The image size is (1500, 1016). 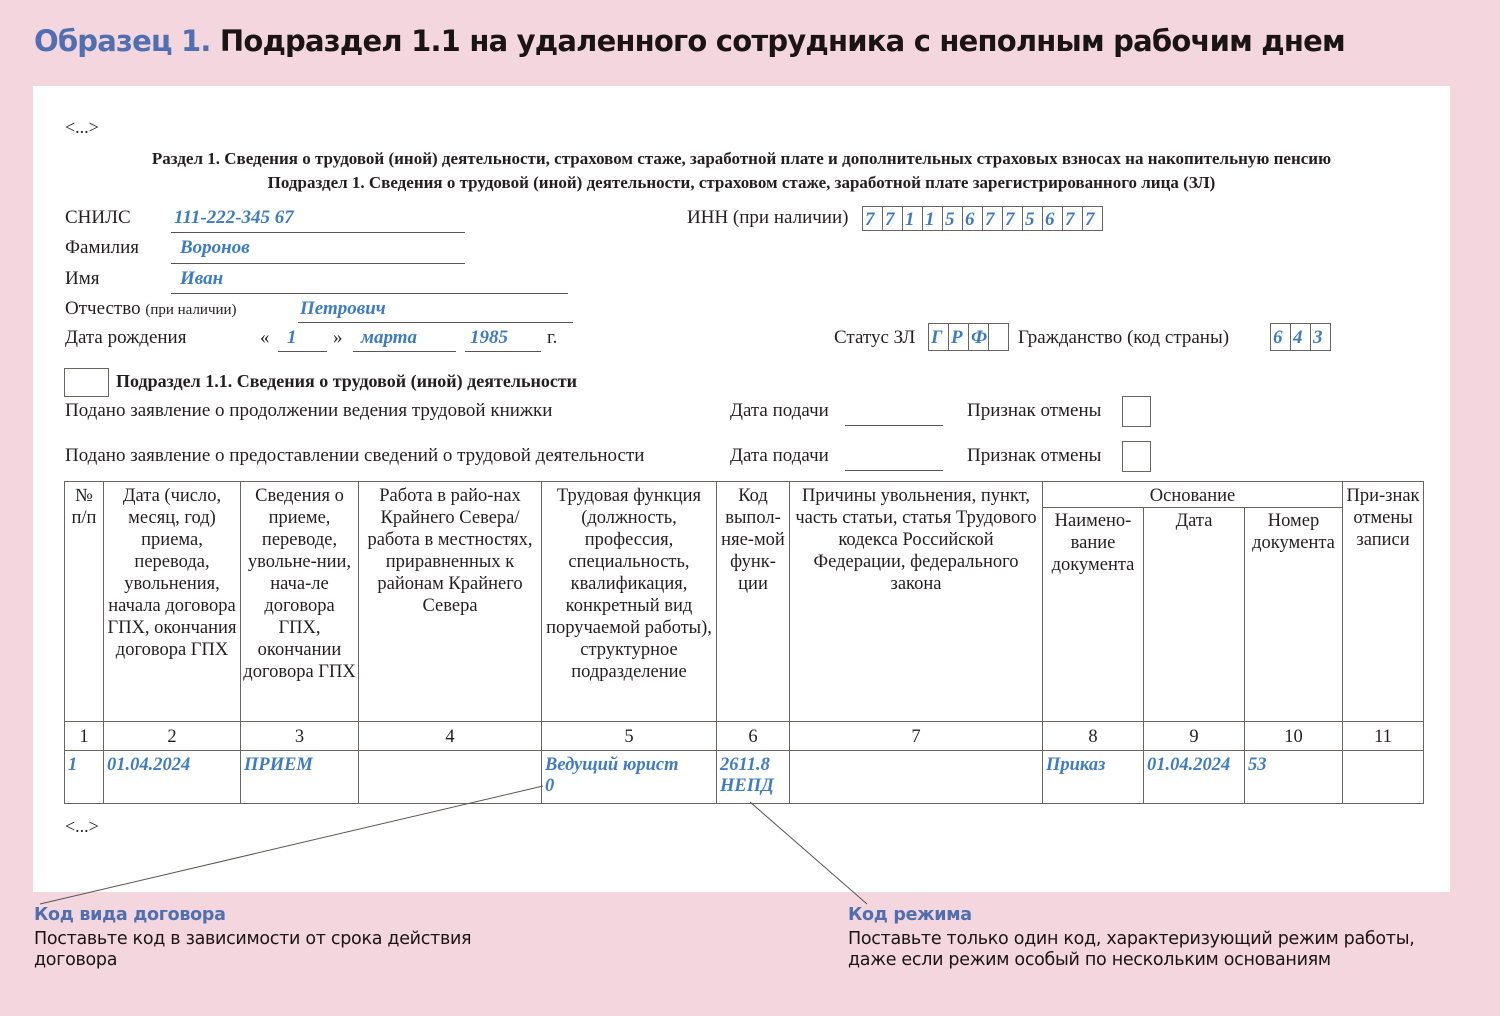 What do you see at coordinates (234, 218) in the screenshot?
I see `snils-value: 111-222-345 67` at bounding box center [234, 218].